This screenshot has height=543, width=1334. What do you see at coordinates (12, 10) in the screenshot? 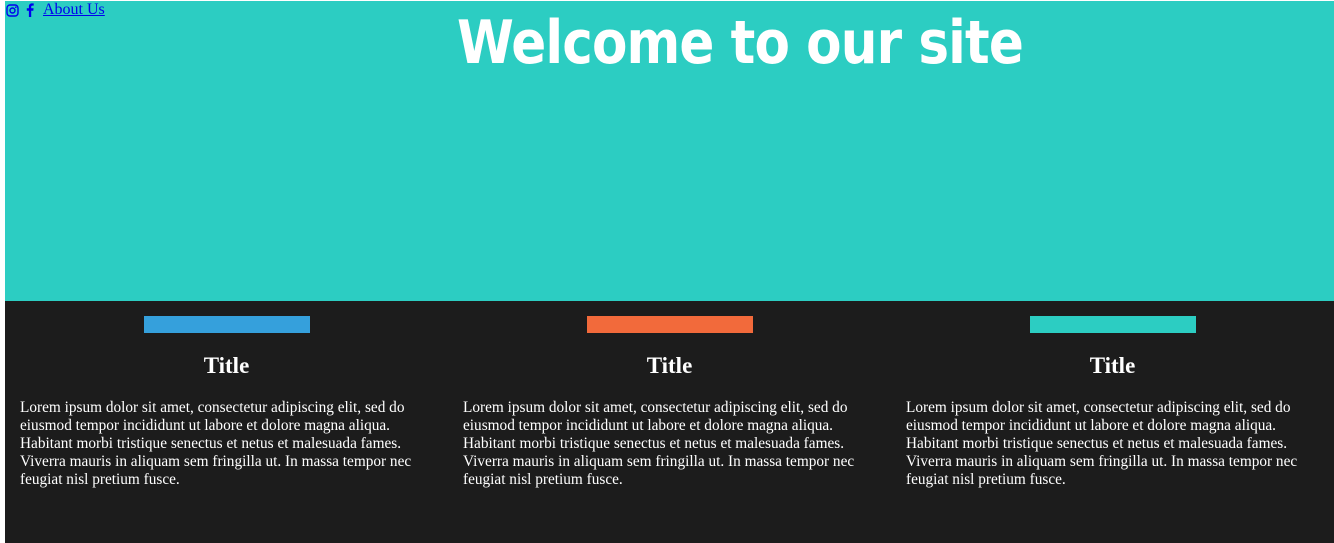
I see `instagram-icon` at bounding box center [12, 10].